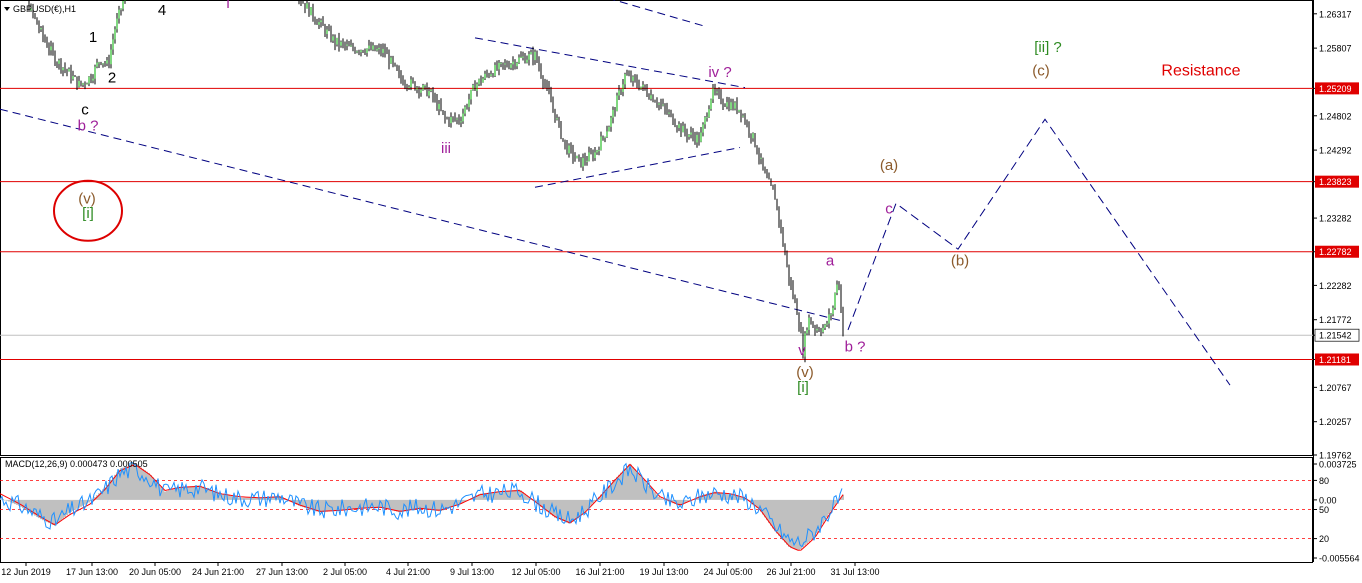  I want to click on resistance-price-label: 1.25209, so click(1335, 89).